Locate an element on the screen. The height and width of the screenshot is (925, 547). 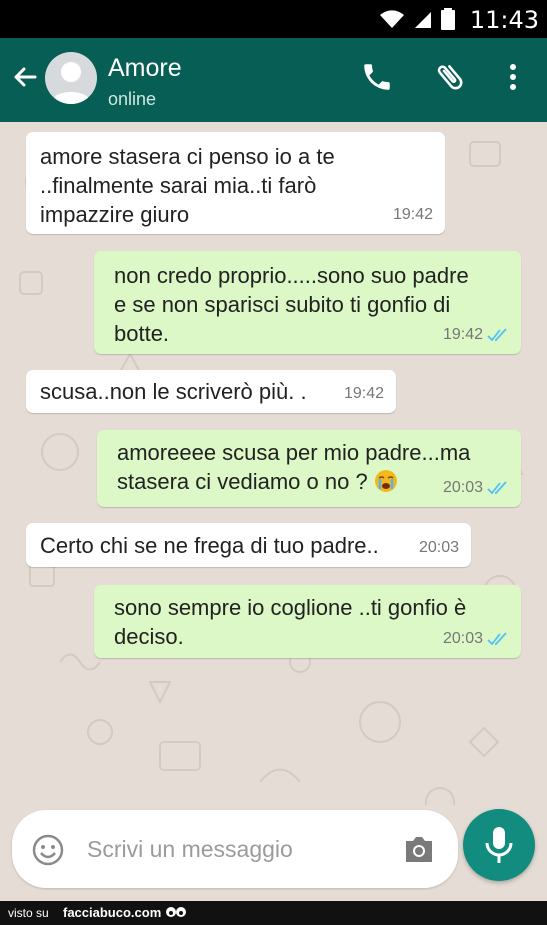
back-arrow-icon is located at coordinates (25, 77).